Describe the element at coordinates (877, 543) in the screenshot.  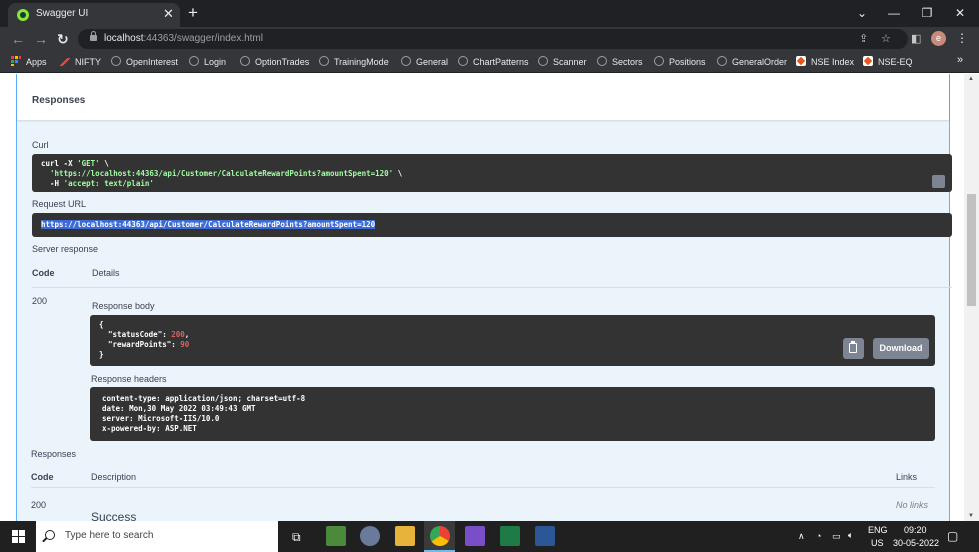
I see `tray-region: US` at that location.